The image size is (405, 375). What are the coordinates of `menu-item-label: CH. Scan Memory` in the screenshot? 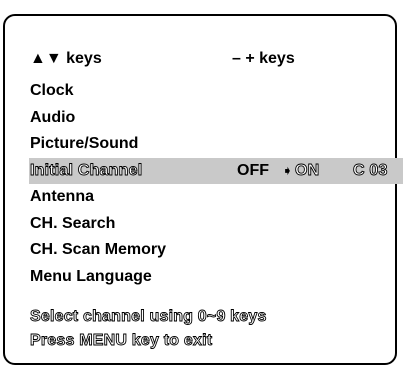 It's located at (98, 249).